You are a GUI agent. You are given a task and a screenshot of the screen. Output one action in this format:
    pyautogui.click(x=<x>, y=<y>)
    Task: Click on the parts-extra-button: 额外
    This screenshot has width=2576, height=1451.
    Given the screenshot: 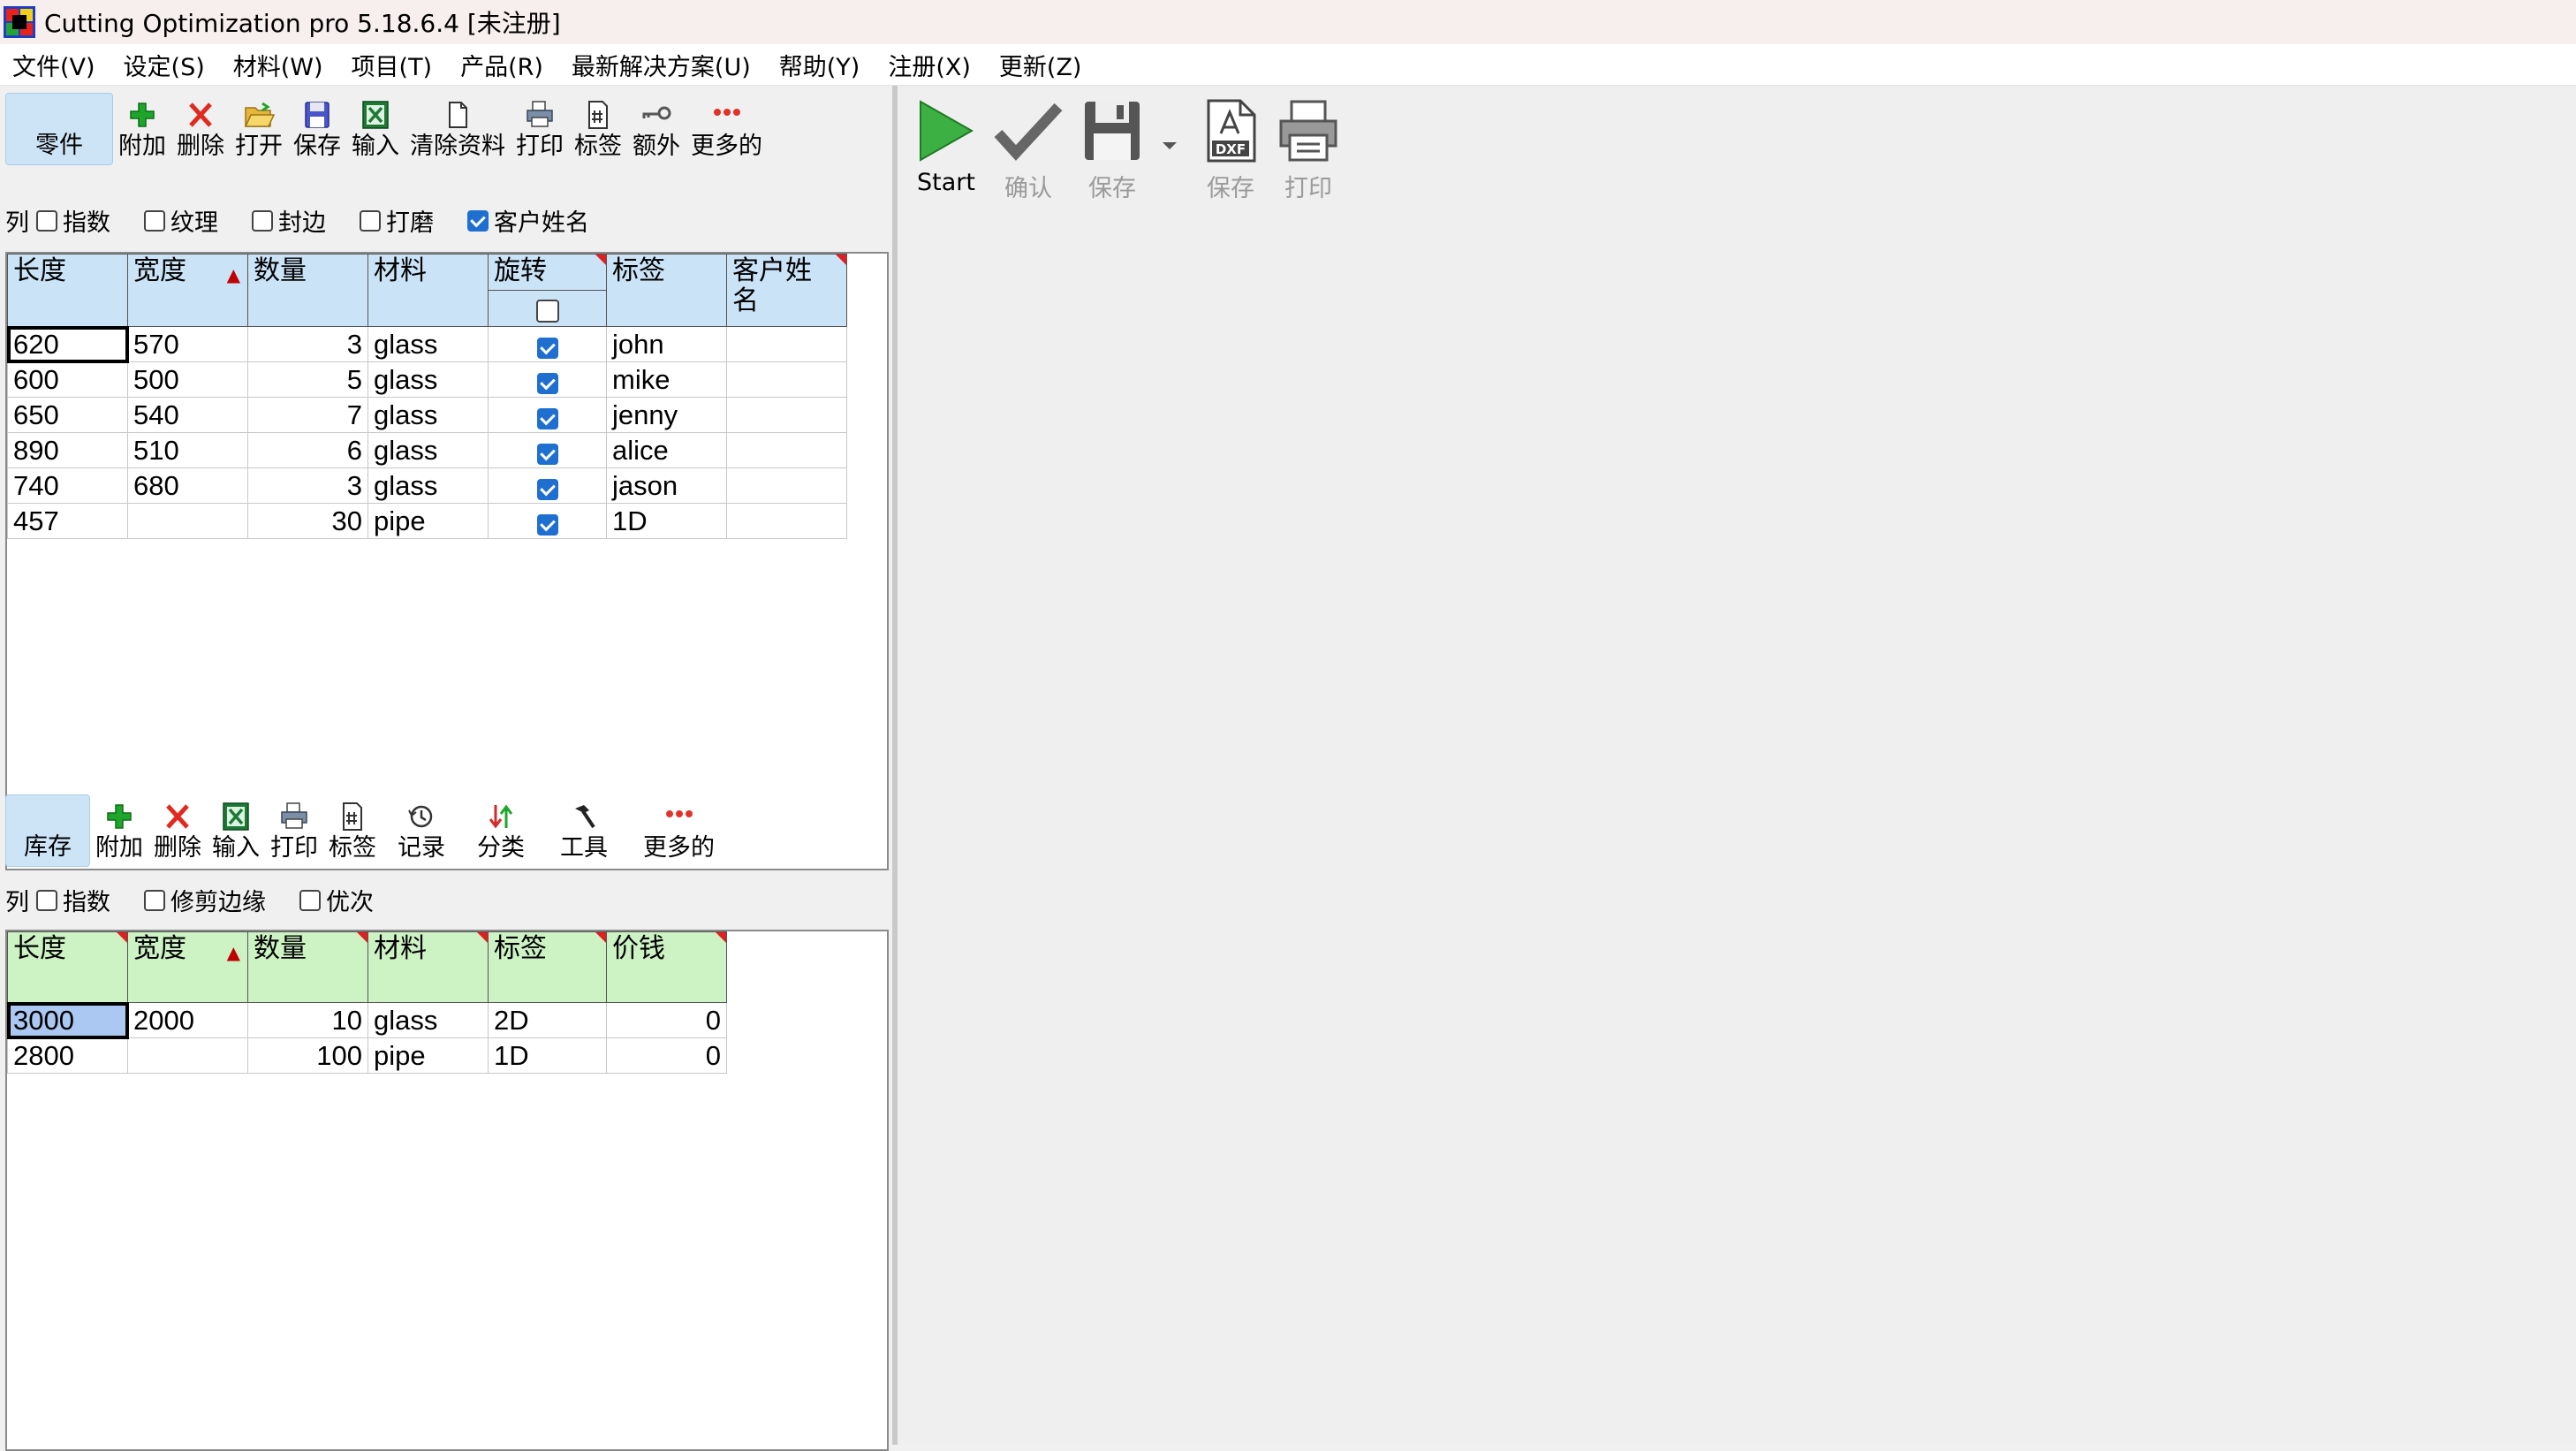 What is the action you would take?
    pyautogui.click(x=657, y=129)
    